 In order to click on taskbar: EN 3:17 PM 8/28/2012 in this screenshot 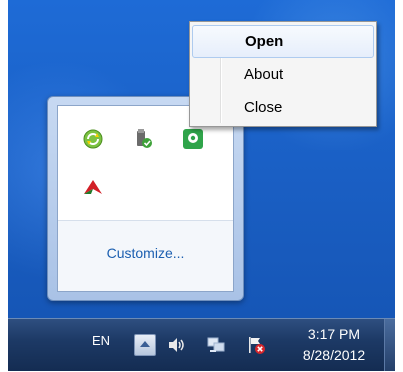, I will do `click(201, 344)`.